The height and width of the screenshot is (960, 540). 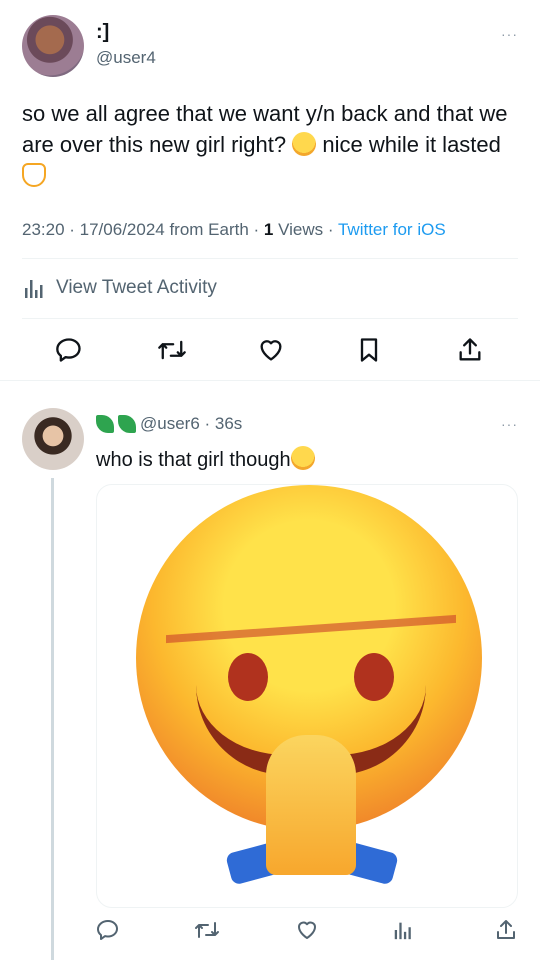 What do you see at coordinates (305, 229) in the screenshot?
I see `views-label: Views ·` at bounding box center [305, 229].